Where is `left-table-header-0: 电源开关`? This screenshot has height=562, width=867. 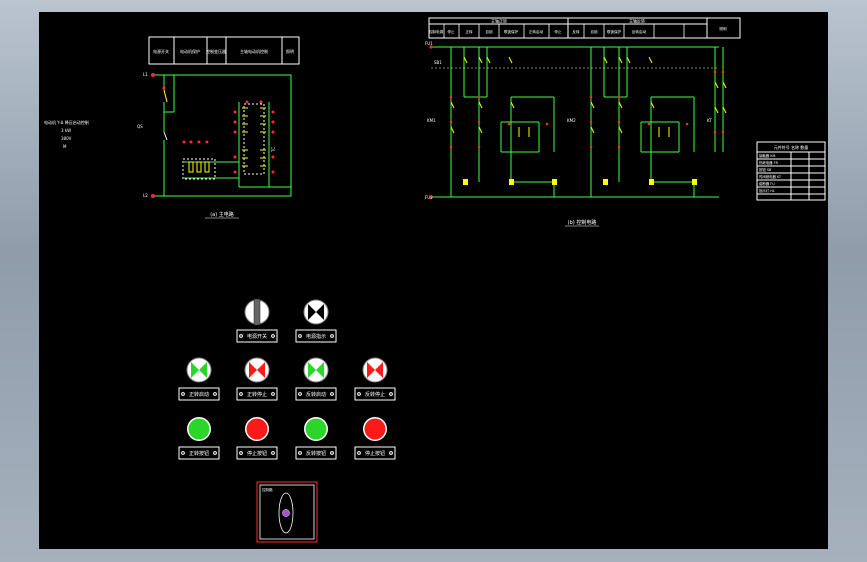 left-table-header-0: 电源开关 is located at coordinates (161, 51).